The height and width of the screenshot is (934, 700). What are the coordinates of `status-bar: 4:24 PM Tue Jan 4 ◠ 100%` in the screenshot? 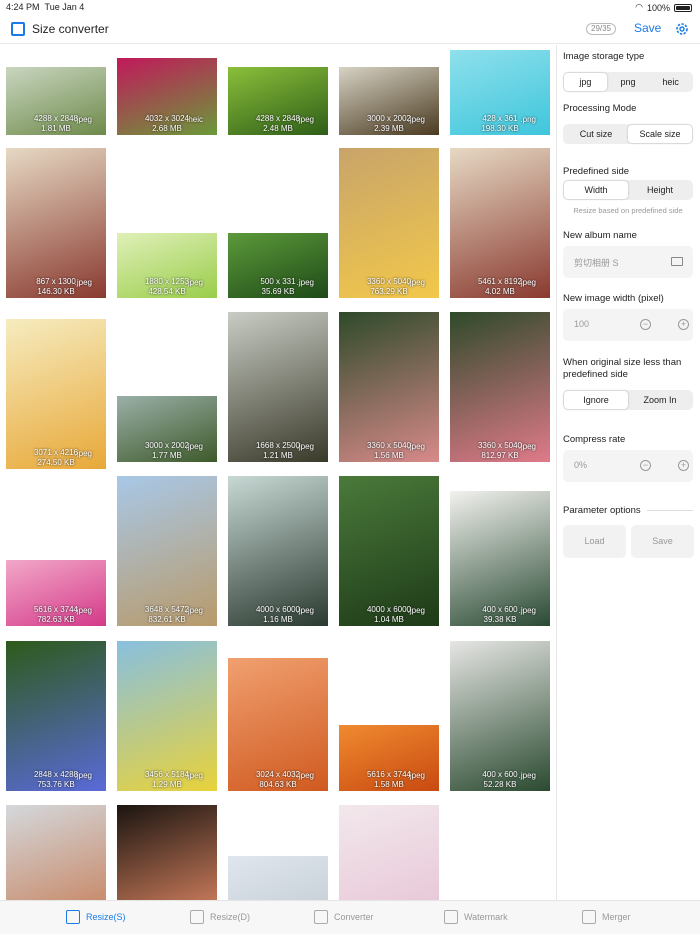 It's located at (350, 7).